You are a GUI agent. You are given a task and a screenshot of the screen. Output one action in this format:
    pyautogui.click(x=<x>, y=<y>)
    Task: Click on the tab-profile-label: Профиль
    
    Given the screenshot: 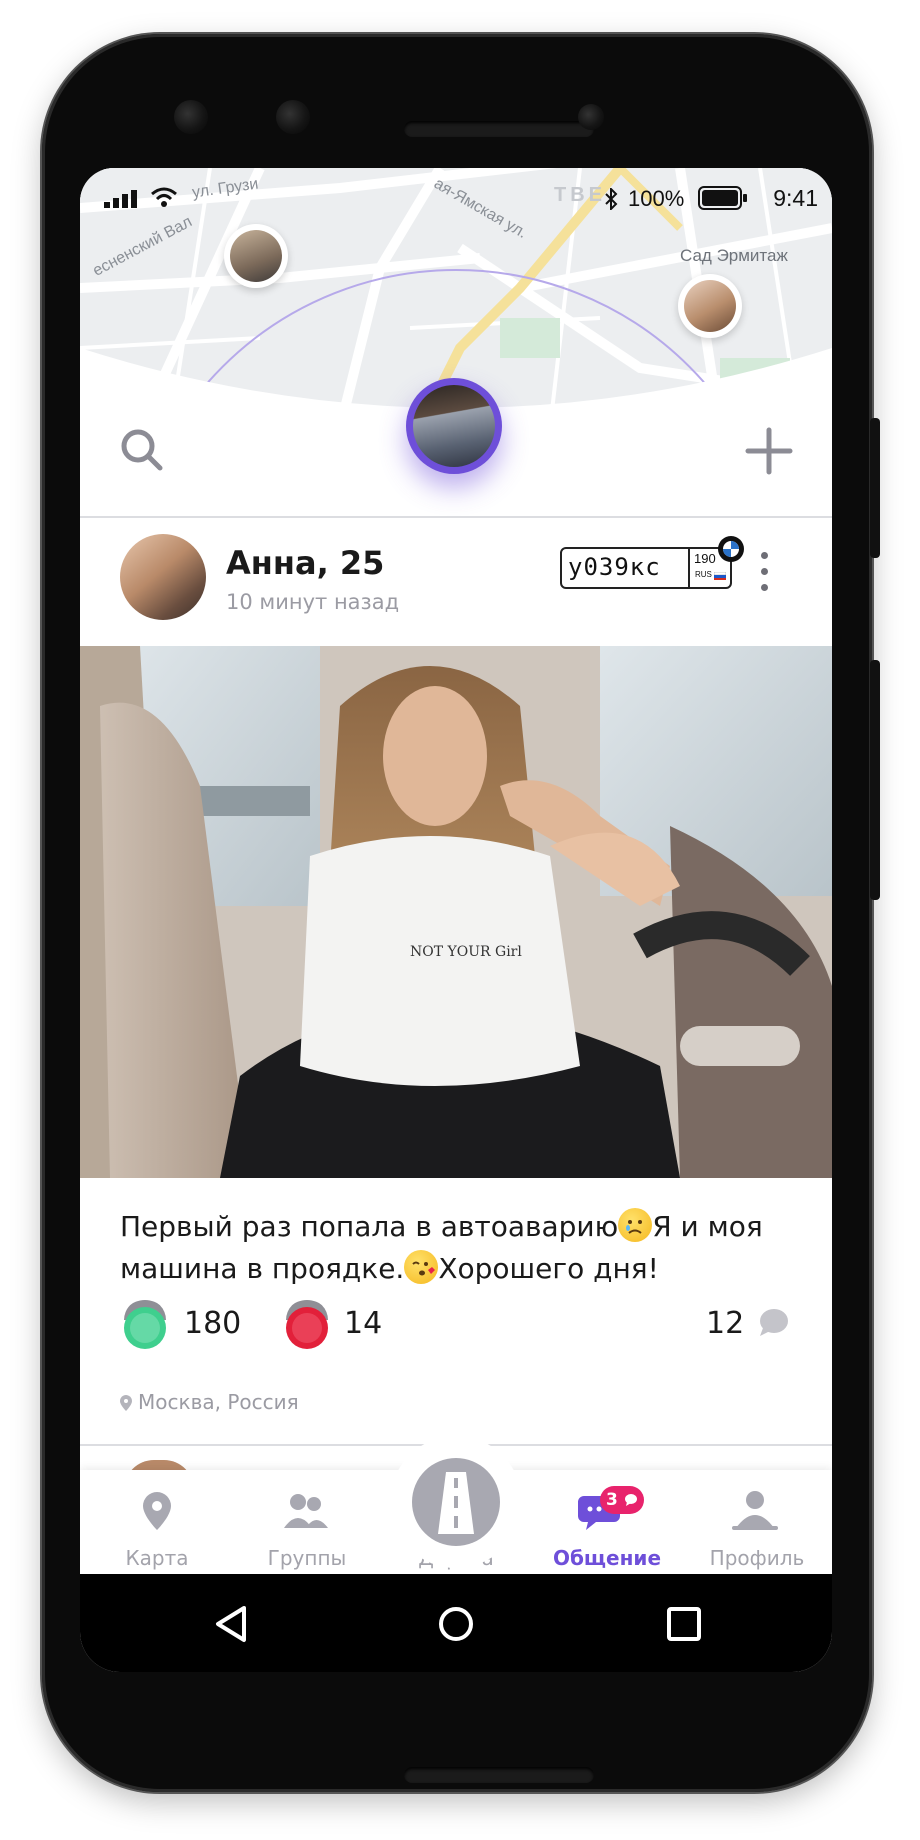 What is the action you would take?
    pyautogui.click(x=757, y=1558)
    